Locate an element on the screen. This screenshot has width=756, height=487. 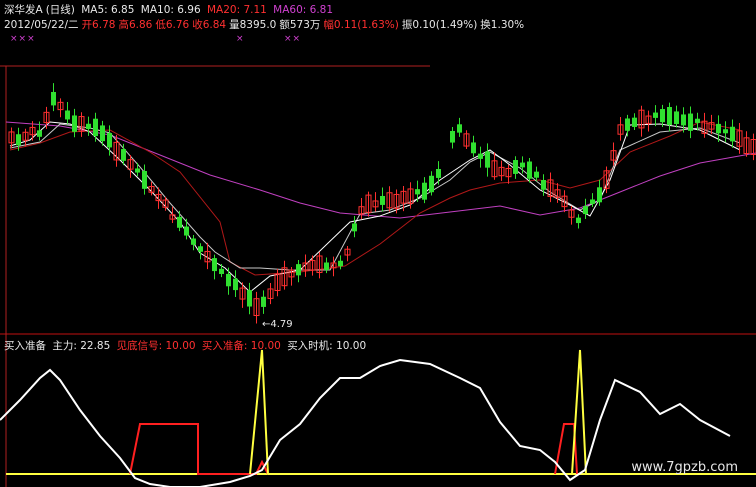
signal-marks-mid: × is located at coordinates (240, 39).